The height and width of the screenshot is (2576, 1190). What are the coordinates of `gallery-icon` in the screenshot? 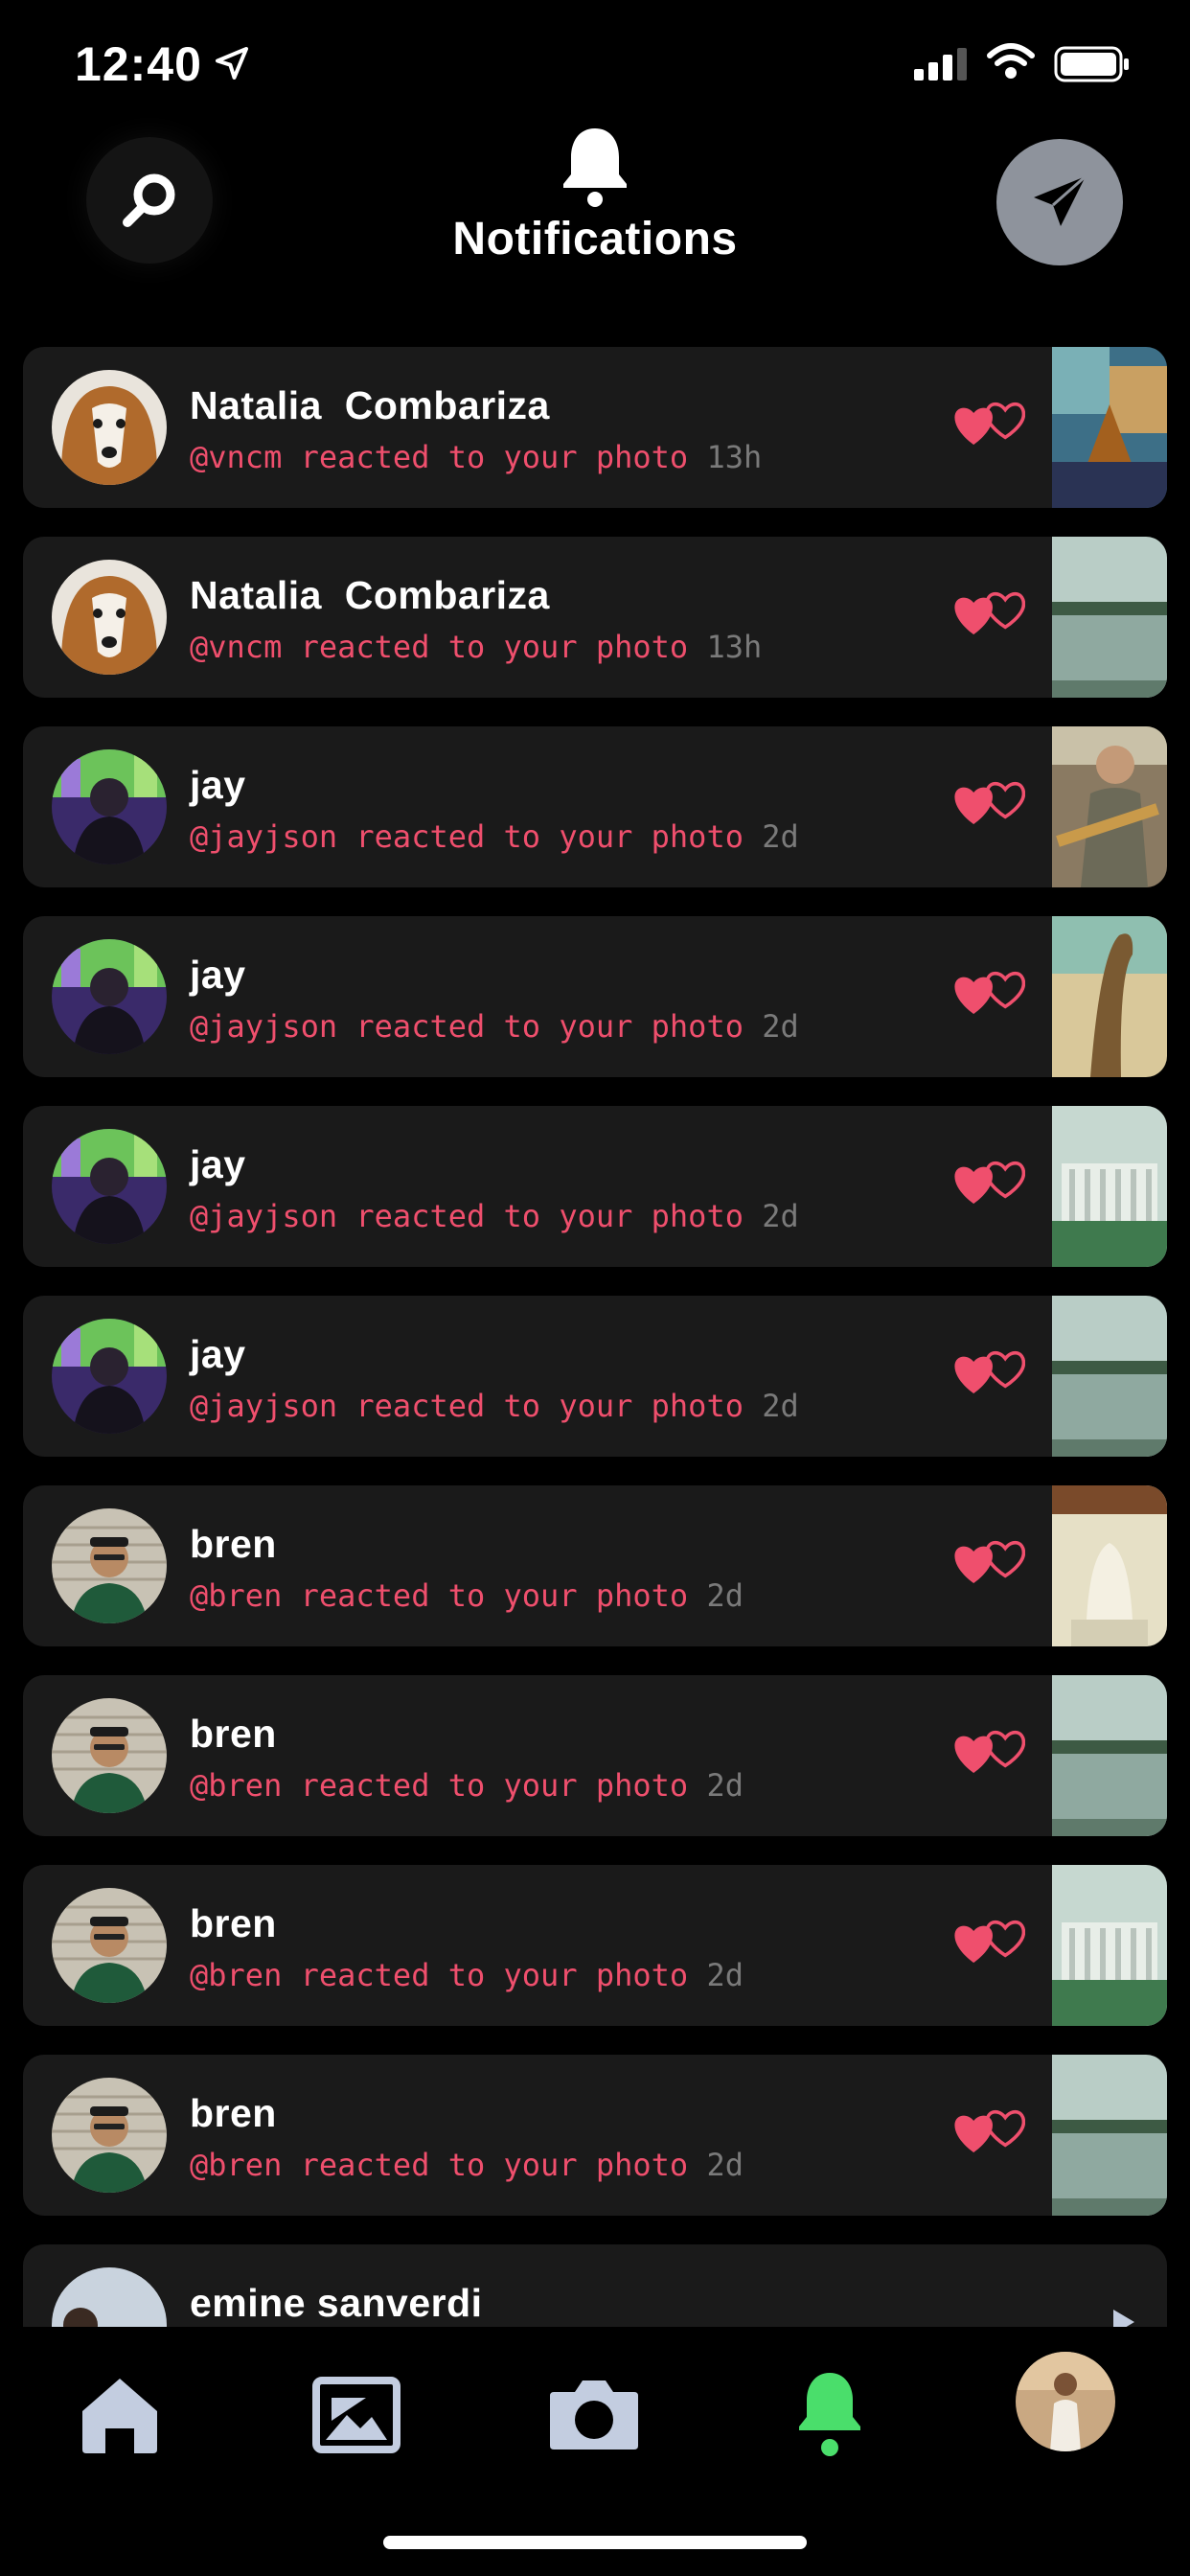 It's located at (356, 2415).